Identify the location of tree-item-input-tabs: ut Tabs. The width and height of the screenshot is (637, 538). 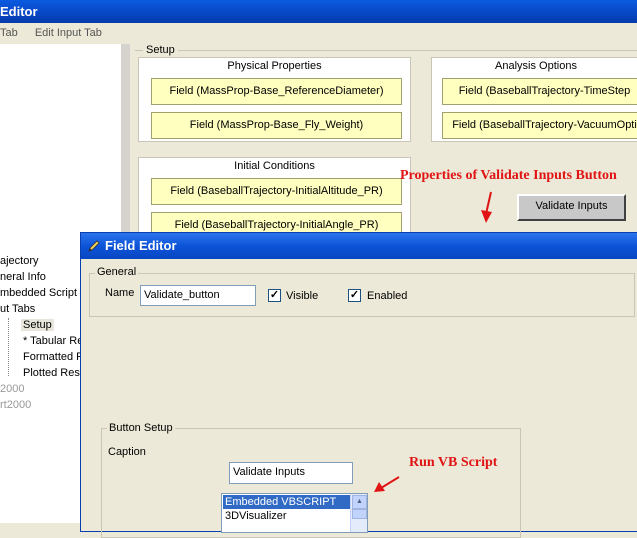
(17, 309).